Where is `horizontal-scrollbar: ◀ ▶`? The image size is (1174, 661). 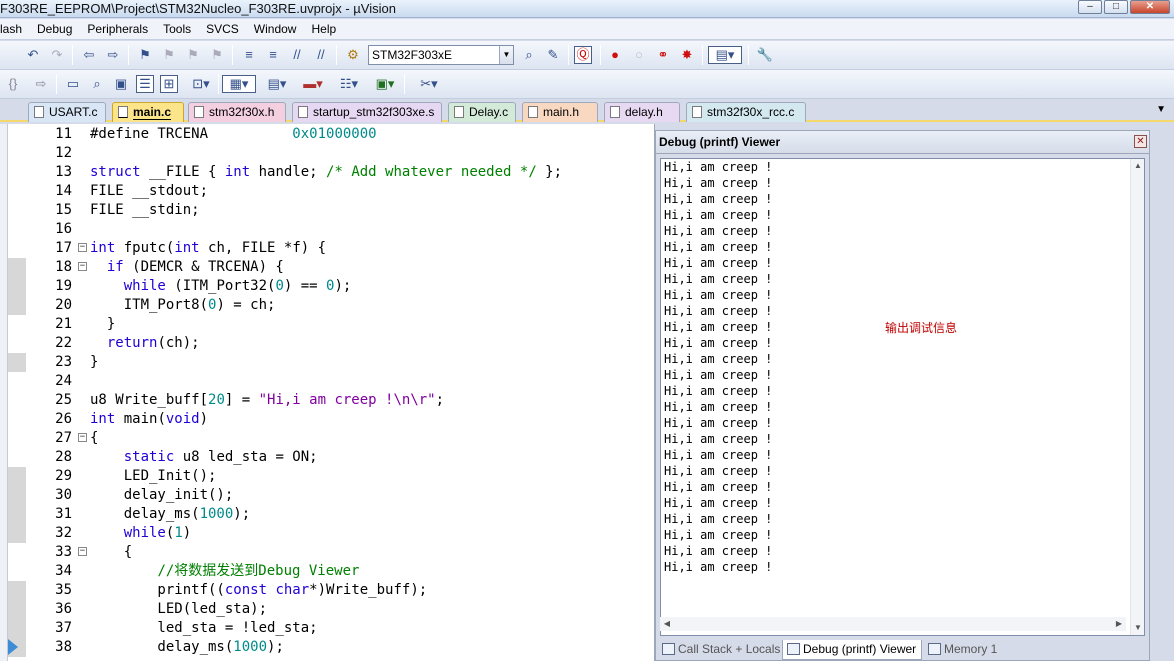
horizontal-scrollbar: ◀ ▶ is located at coordinates (893, 624).